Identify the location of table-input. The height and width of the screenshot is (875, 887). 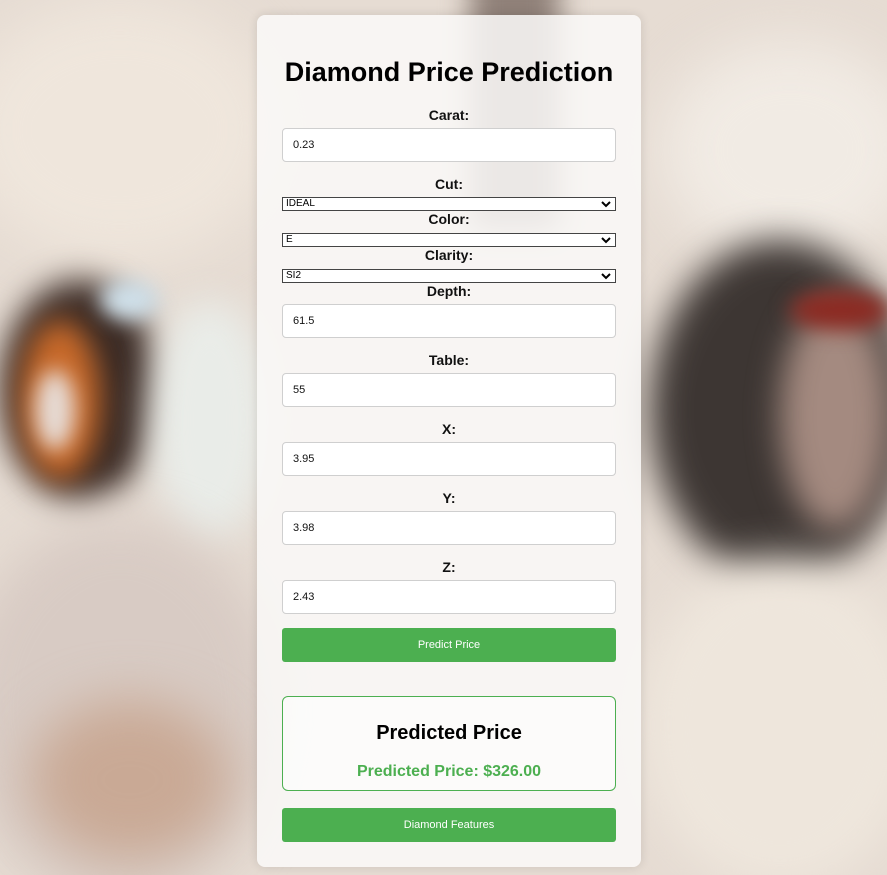
(449, 390).